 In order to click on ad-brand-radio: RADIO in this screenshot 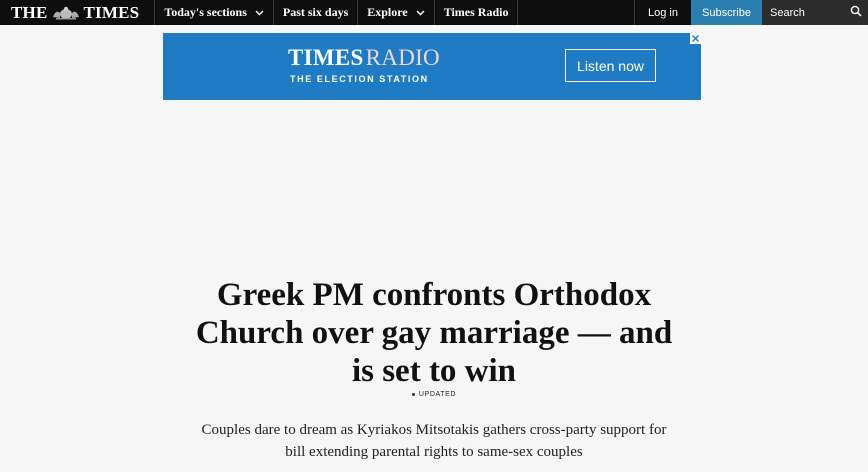, I will do `click(402, 57)`.